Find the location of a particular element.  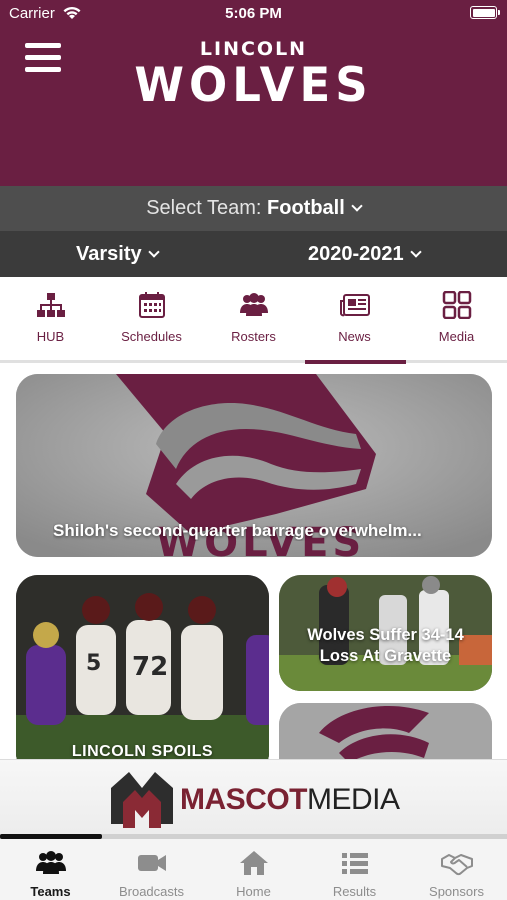

tab-label: Rosters is located at coordinates (253, 336).